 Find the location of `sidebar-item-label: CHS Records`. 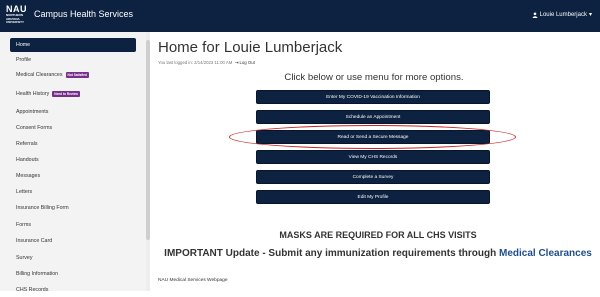

sidebar-item-label: CHS Records is located at coordinates (32, 290).